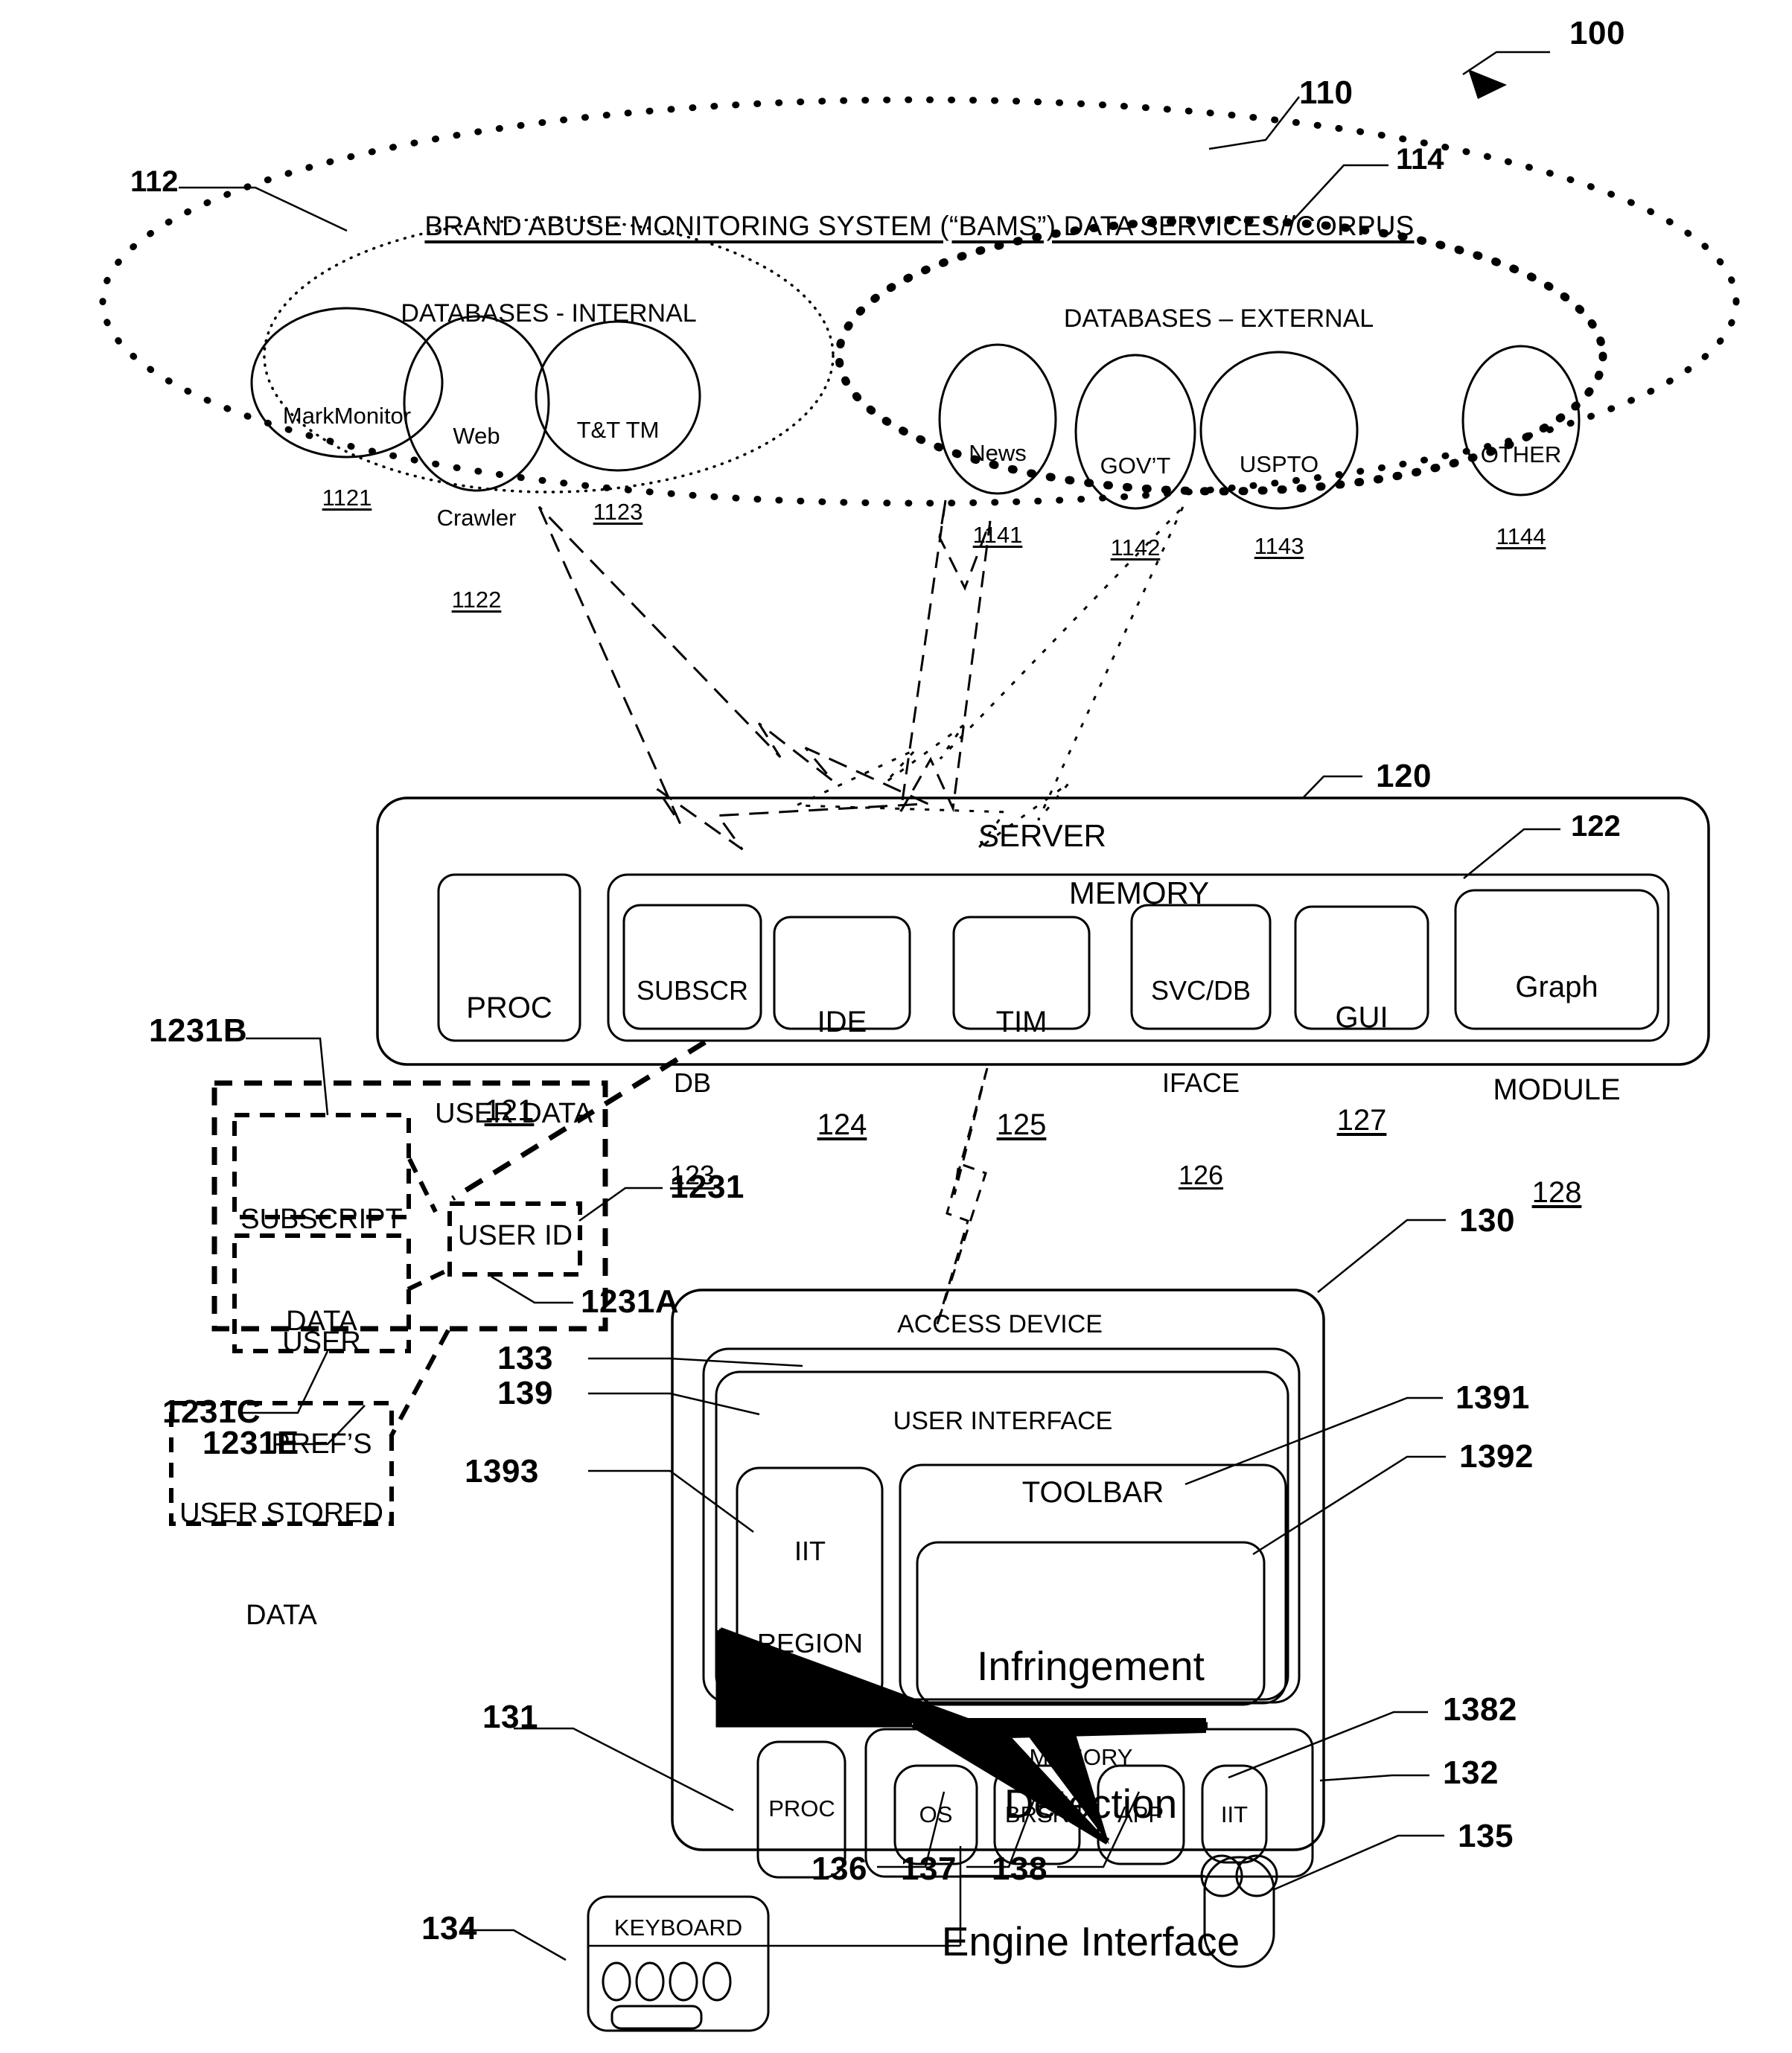 The image size is (1792, 2053). I want to click on device-module-label-brsr: BRSR, so click(1037, 1814).